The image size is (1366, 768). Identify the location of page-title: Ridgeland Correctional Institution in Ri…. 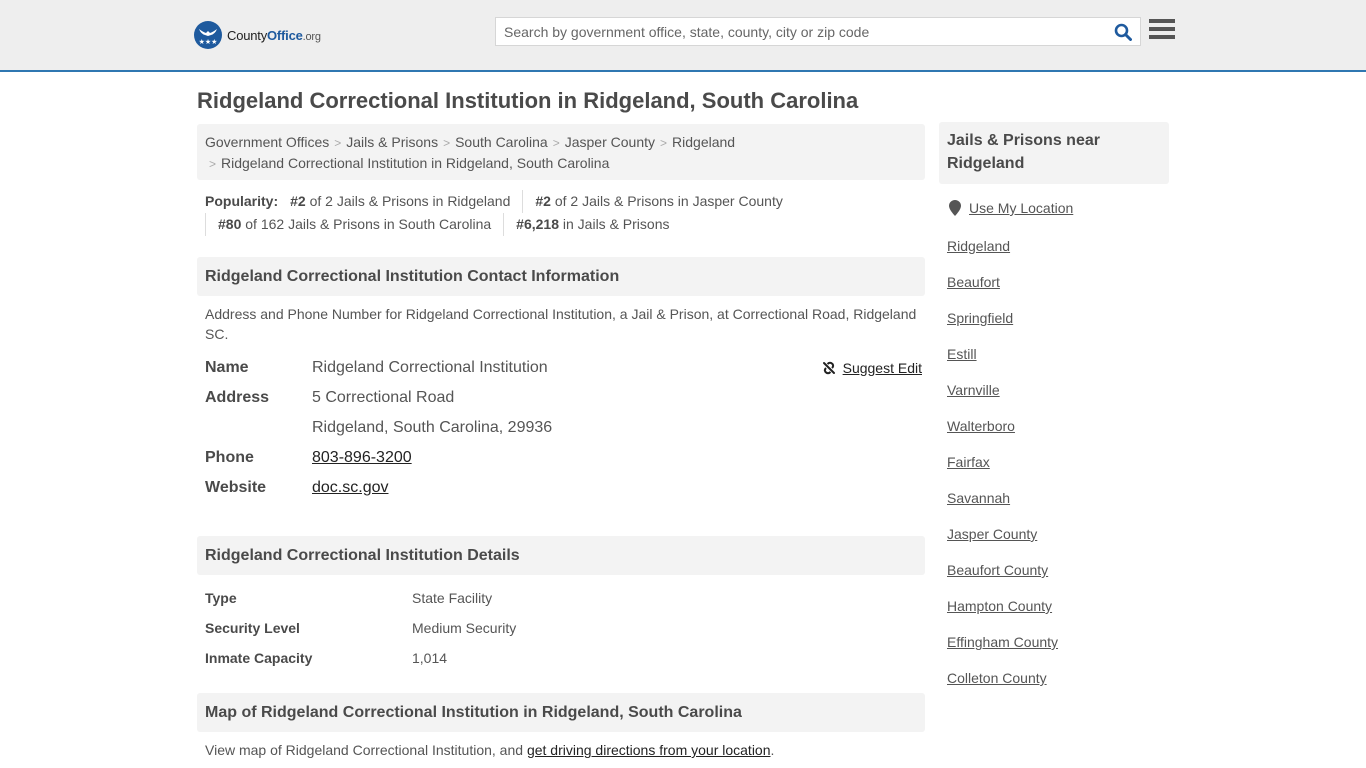
(528, 100).